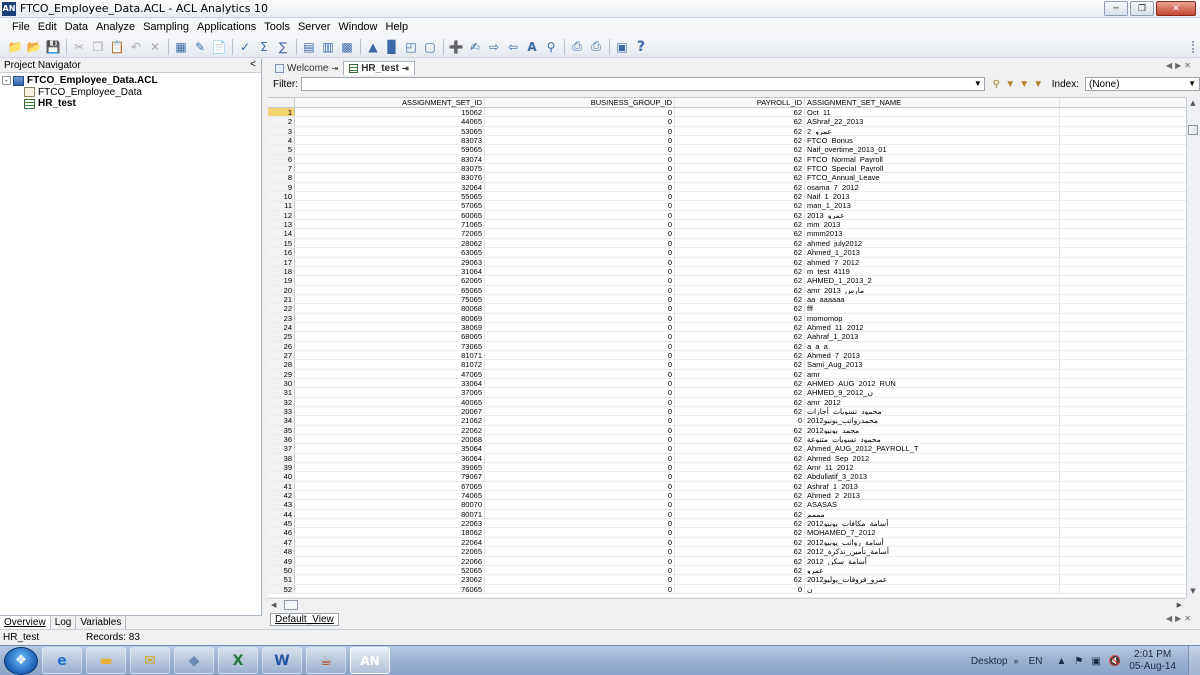 The height and width of the screenshot is (675, 1200). What do you see at coordinates (281, 252) in the screenshot?
I see `row-number: 16` at bounding box center [281, 252].